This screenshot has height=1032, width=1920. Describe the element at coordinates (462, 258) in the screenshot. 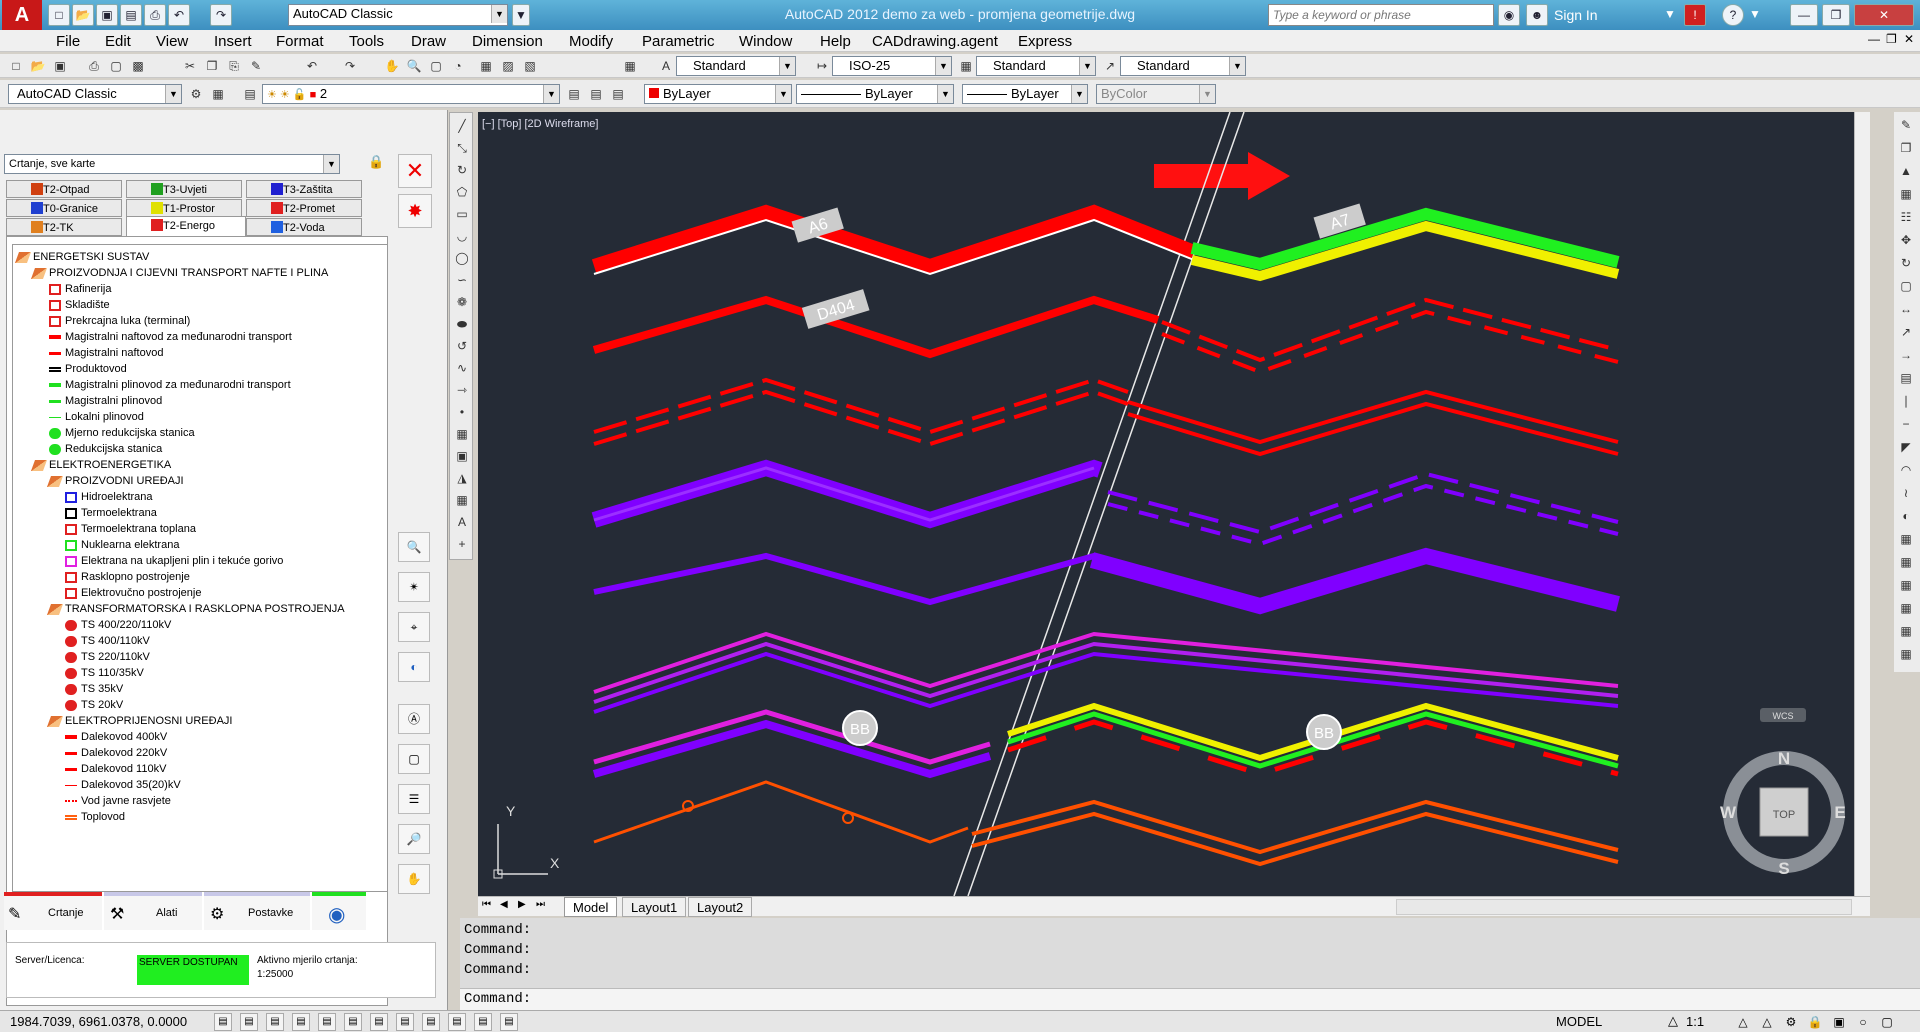

I see `circle-icon: ◯` at that location.